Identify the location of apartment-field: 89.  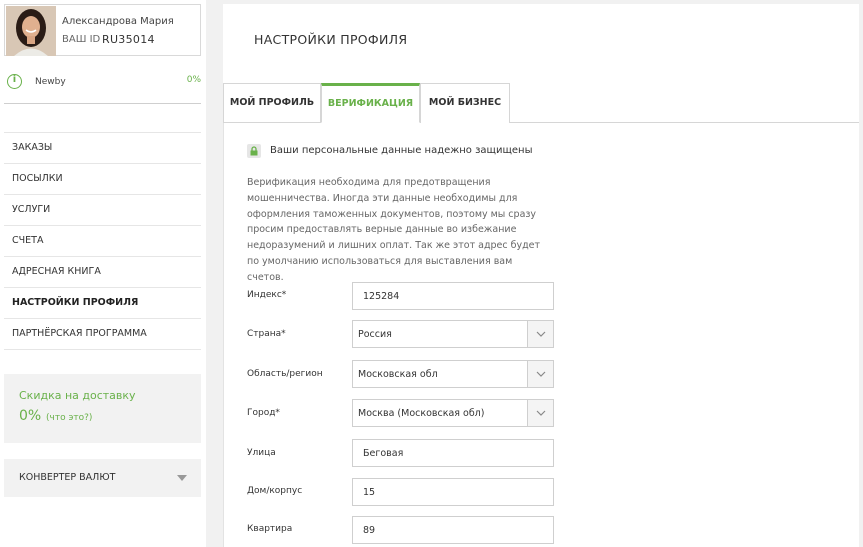
(453, 530).